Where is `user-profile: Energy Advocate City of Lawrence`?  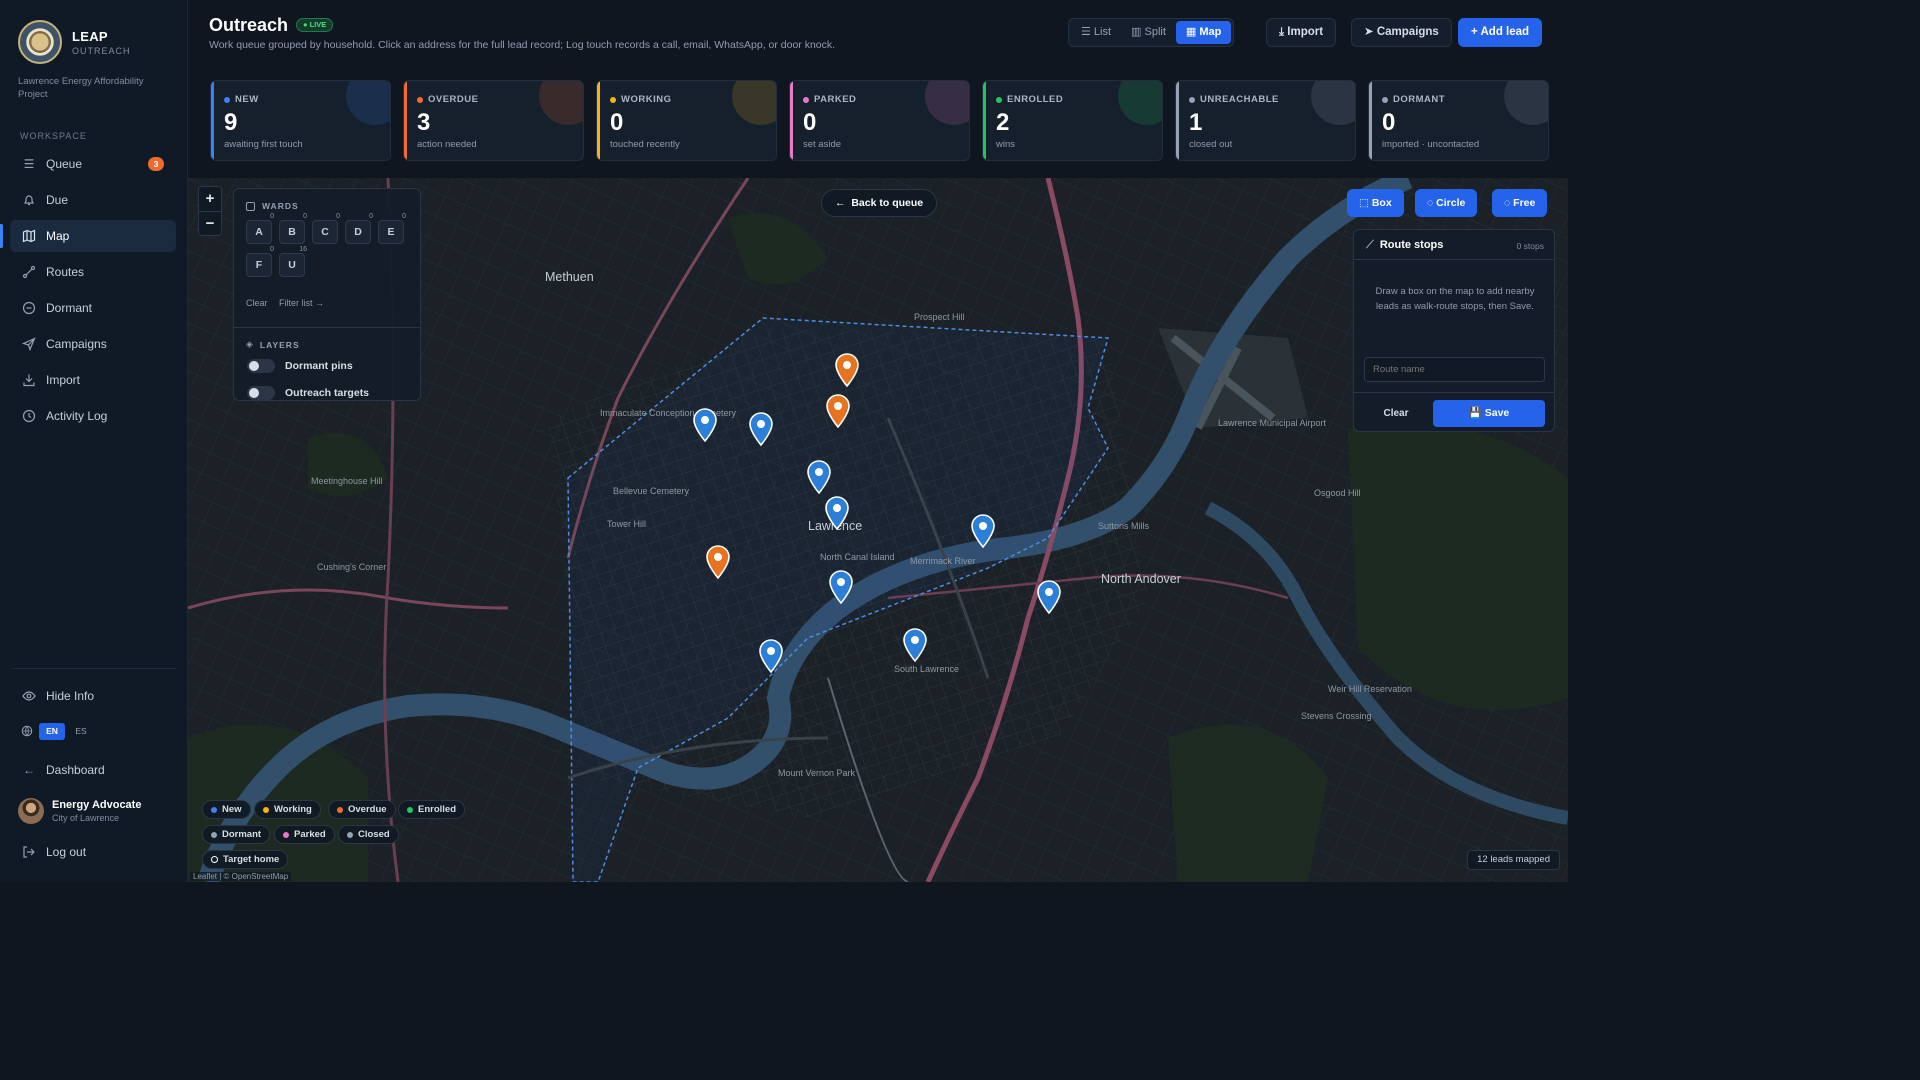
user-profile: Energy Advocate City of Lawrence is located at coordinates (79, 811).